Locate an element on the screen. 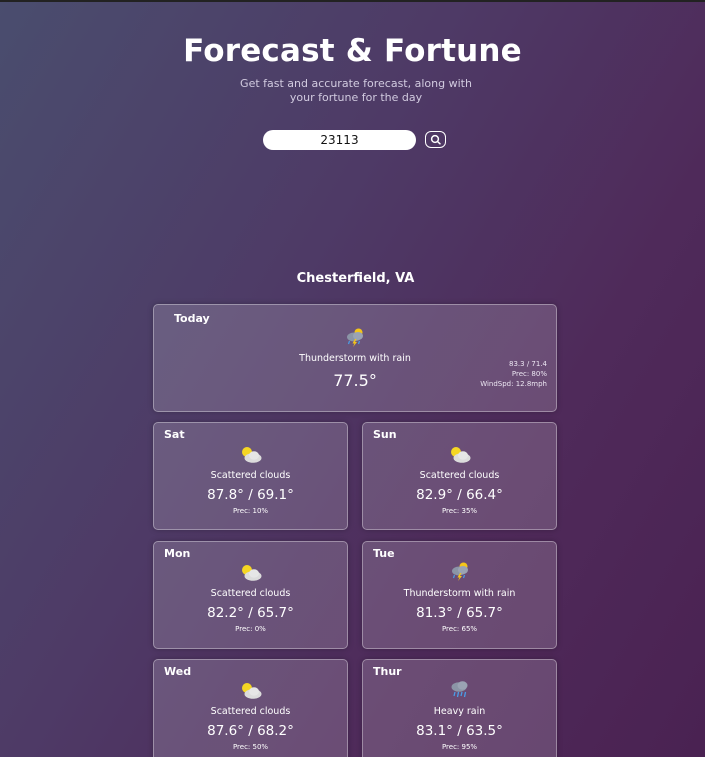 This screenshot has height=757, width=705. forecast-condition: Heavy rain is located at coordinates (459, 711).